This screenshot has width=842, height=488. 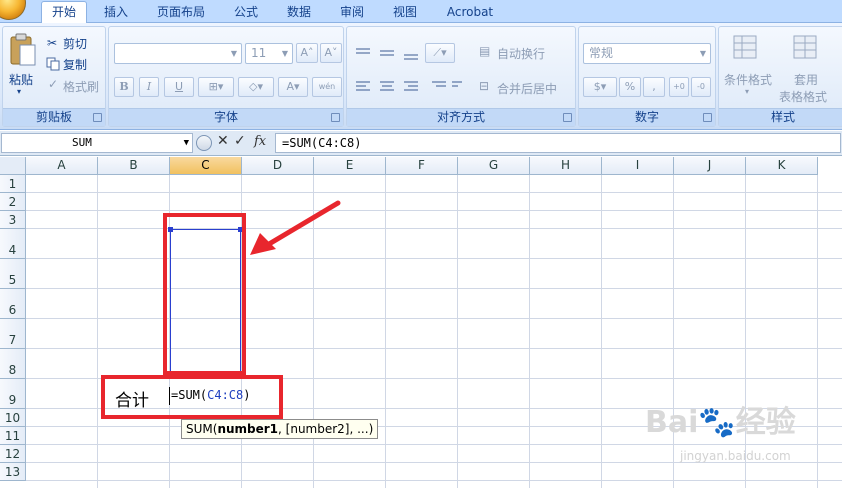 What do you see at coordinates (422, 166) in the screenshot?
I see `column-header-f: F` at bounding box center [422, 166].